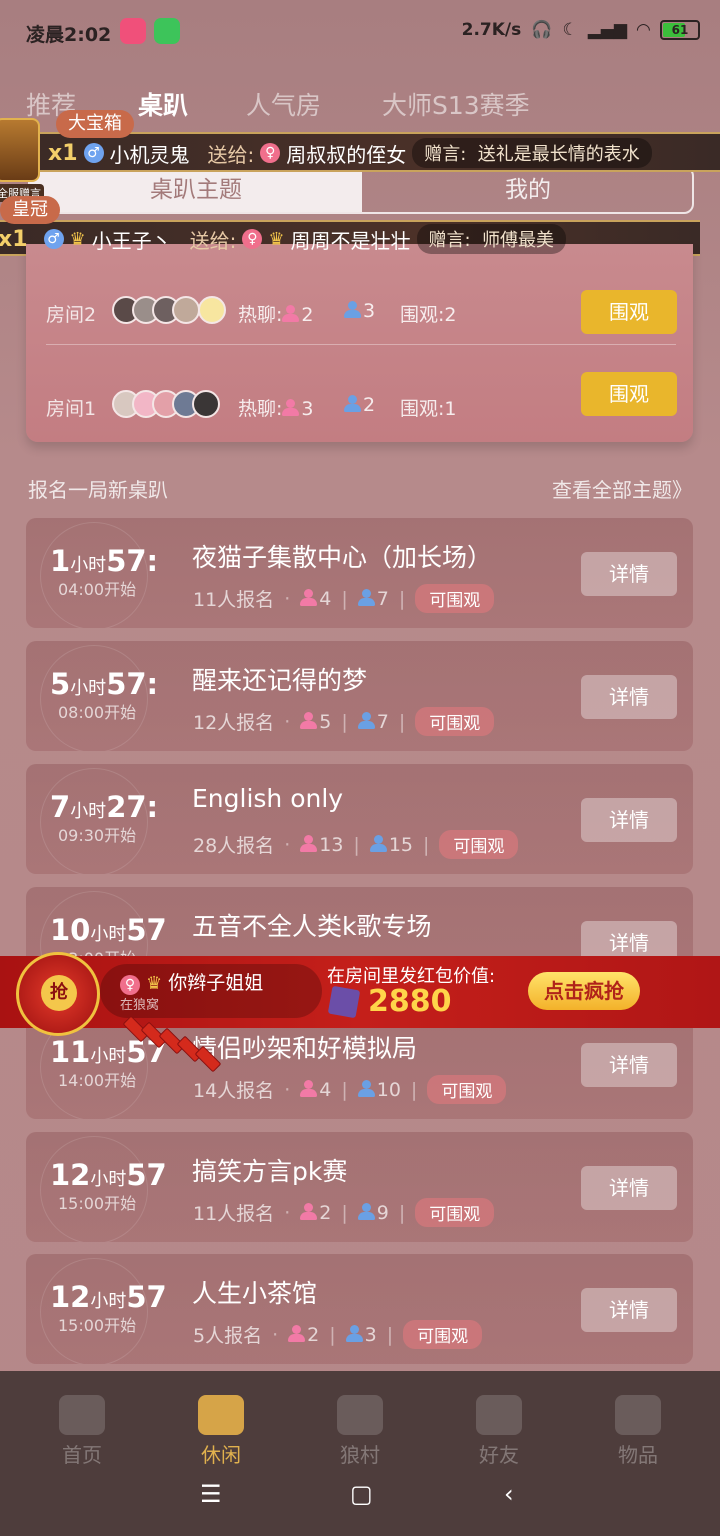 This screenshot has height=1536, width=720. Describe the element at coordinates (268, 798) in the screenshot. I see `event-title: English only` at that location.